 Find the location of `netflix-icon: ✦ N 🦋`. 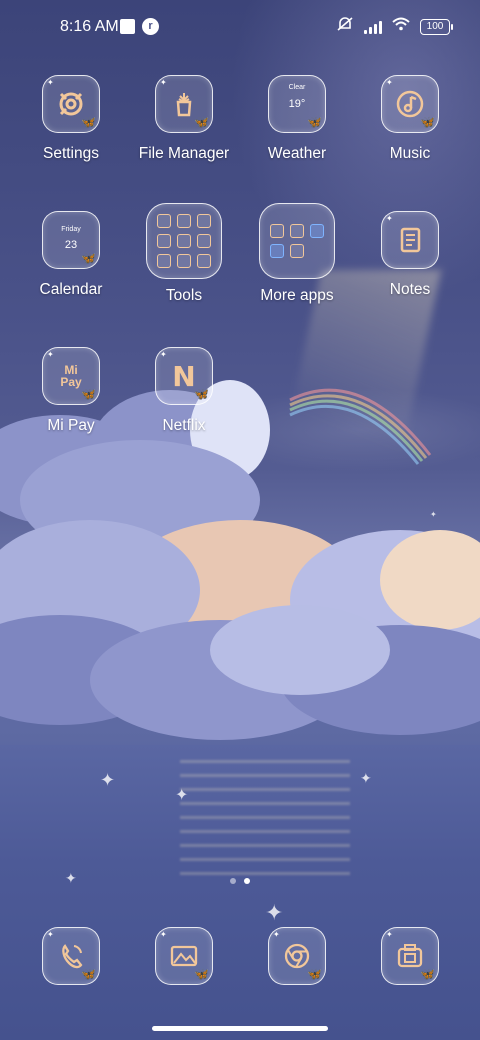

netflix-icon: ✦ N 🦋 is located at coordinates (184, 376).